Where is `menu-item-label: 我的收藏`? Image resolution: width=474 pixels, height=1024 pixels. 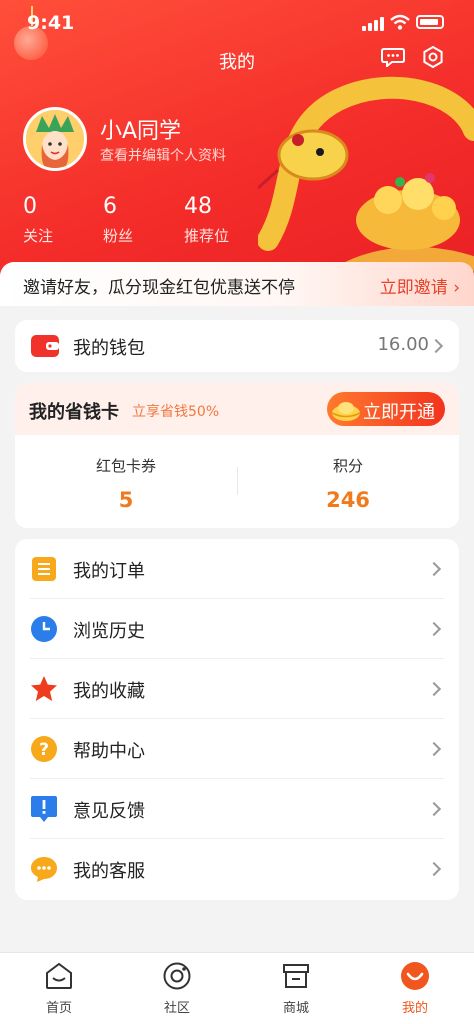 menu-item-label: 我的收藏 is located at coordinates (109, 691).